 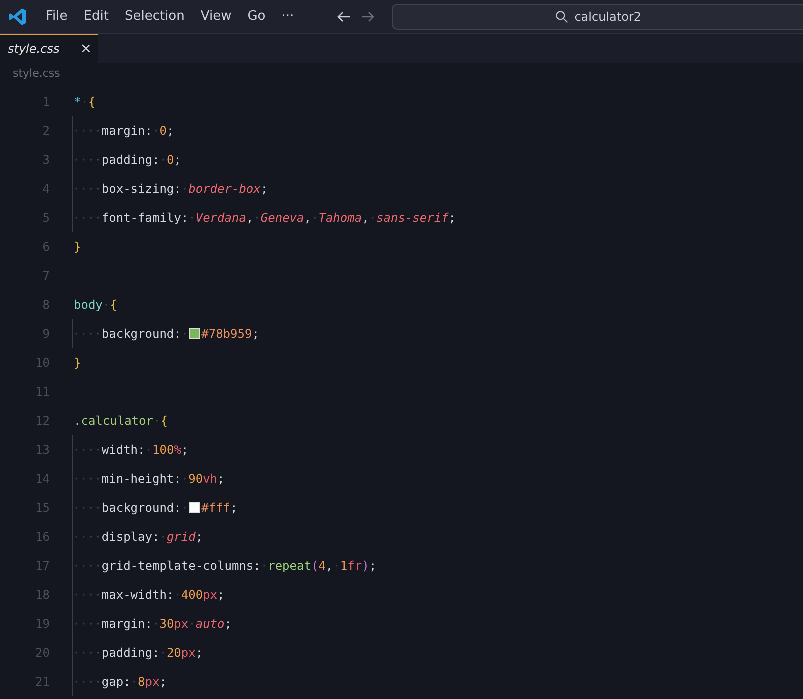 I want to click on menu-item: Go, so click(x=257, y=16).